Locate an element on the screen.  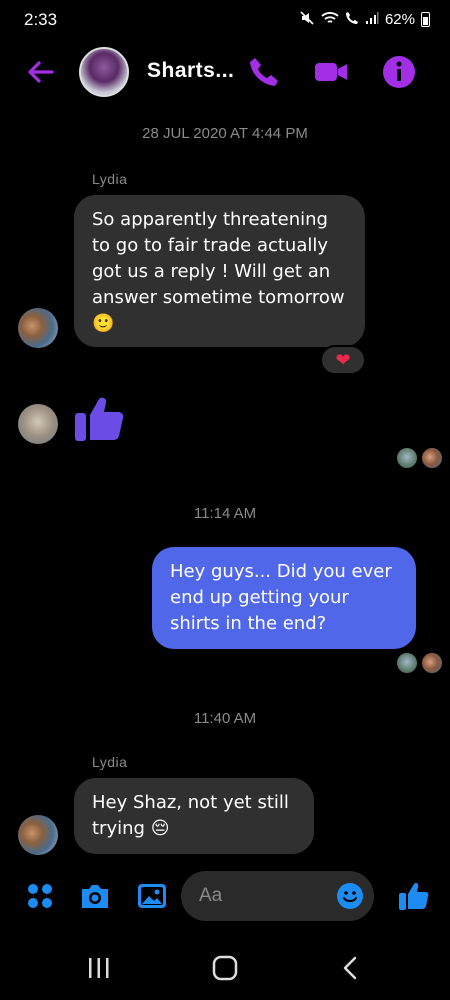
info-button is located at coordinates (399, 72).